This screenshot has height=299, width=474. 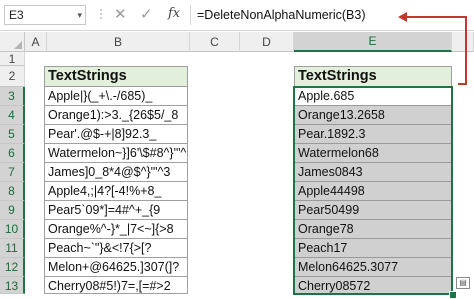 I want to click on annotation-arrow-line, so click(x=434, y=50).